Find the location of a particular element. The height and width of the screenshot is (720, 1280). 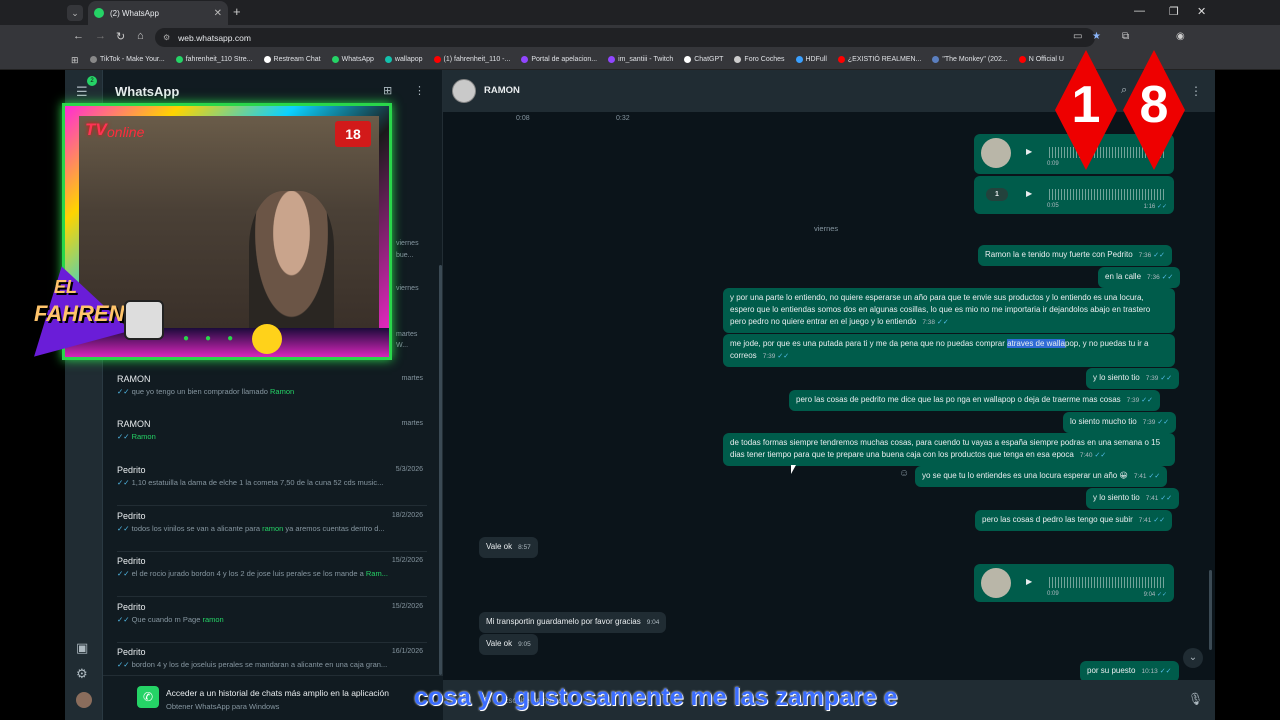

outgoing-message: lo siento mucho tio 7:39 ✓✓ is located at coordinates (1120, 422).